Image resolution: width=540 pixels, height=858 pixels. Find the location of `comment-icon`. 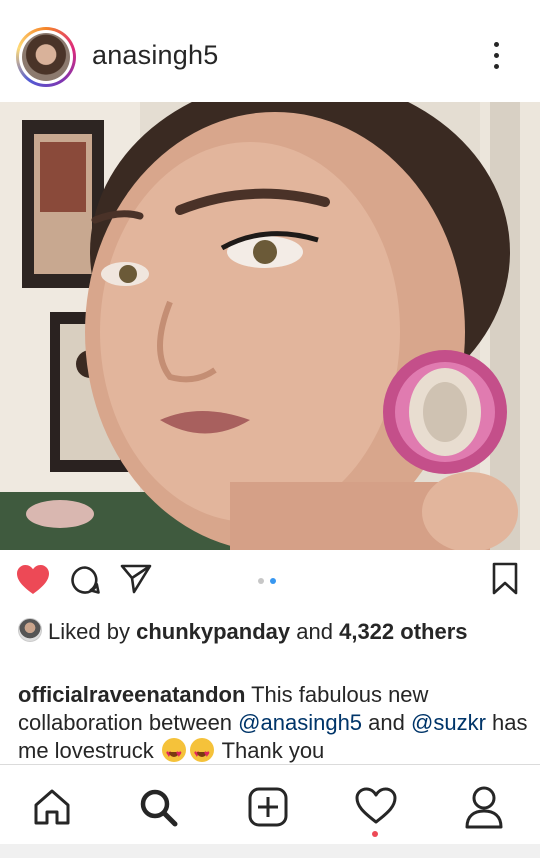

comment-icon is located at coordinates (85, 580).